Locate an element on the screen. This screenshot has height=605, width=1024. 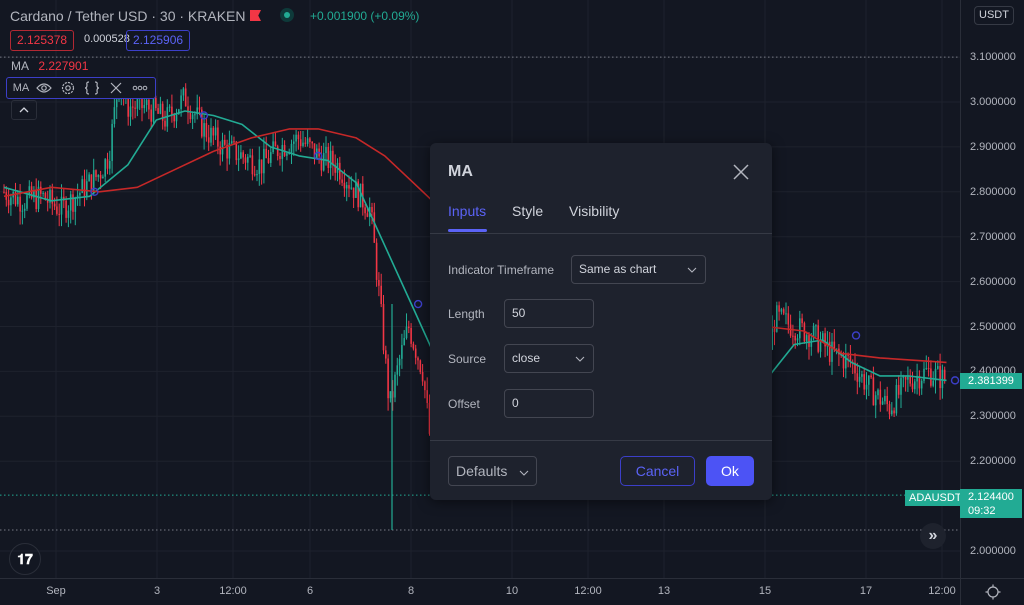
chart-settings-button is located at coordinates (992, 591).